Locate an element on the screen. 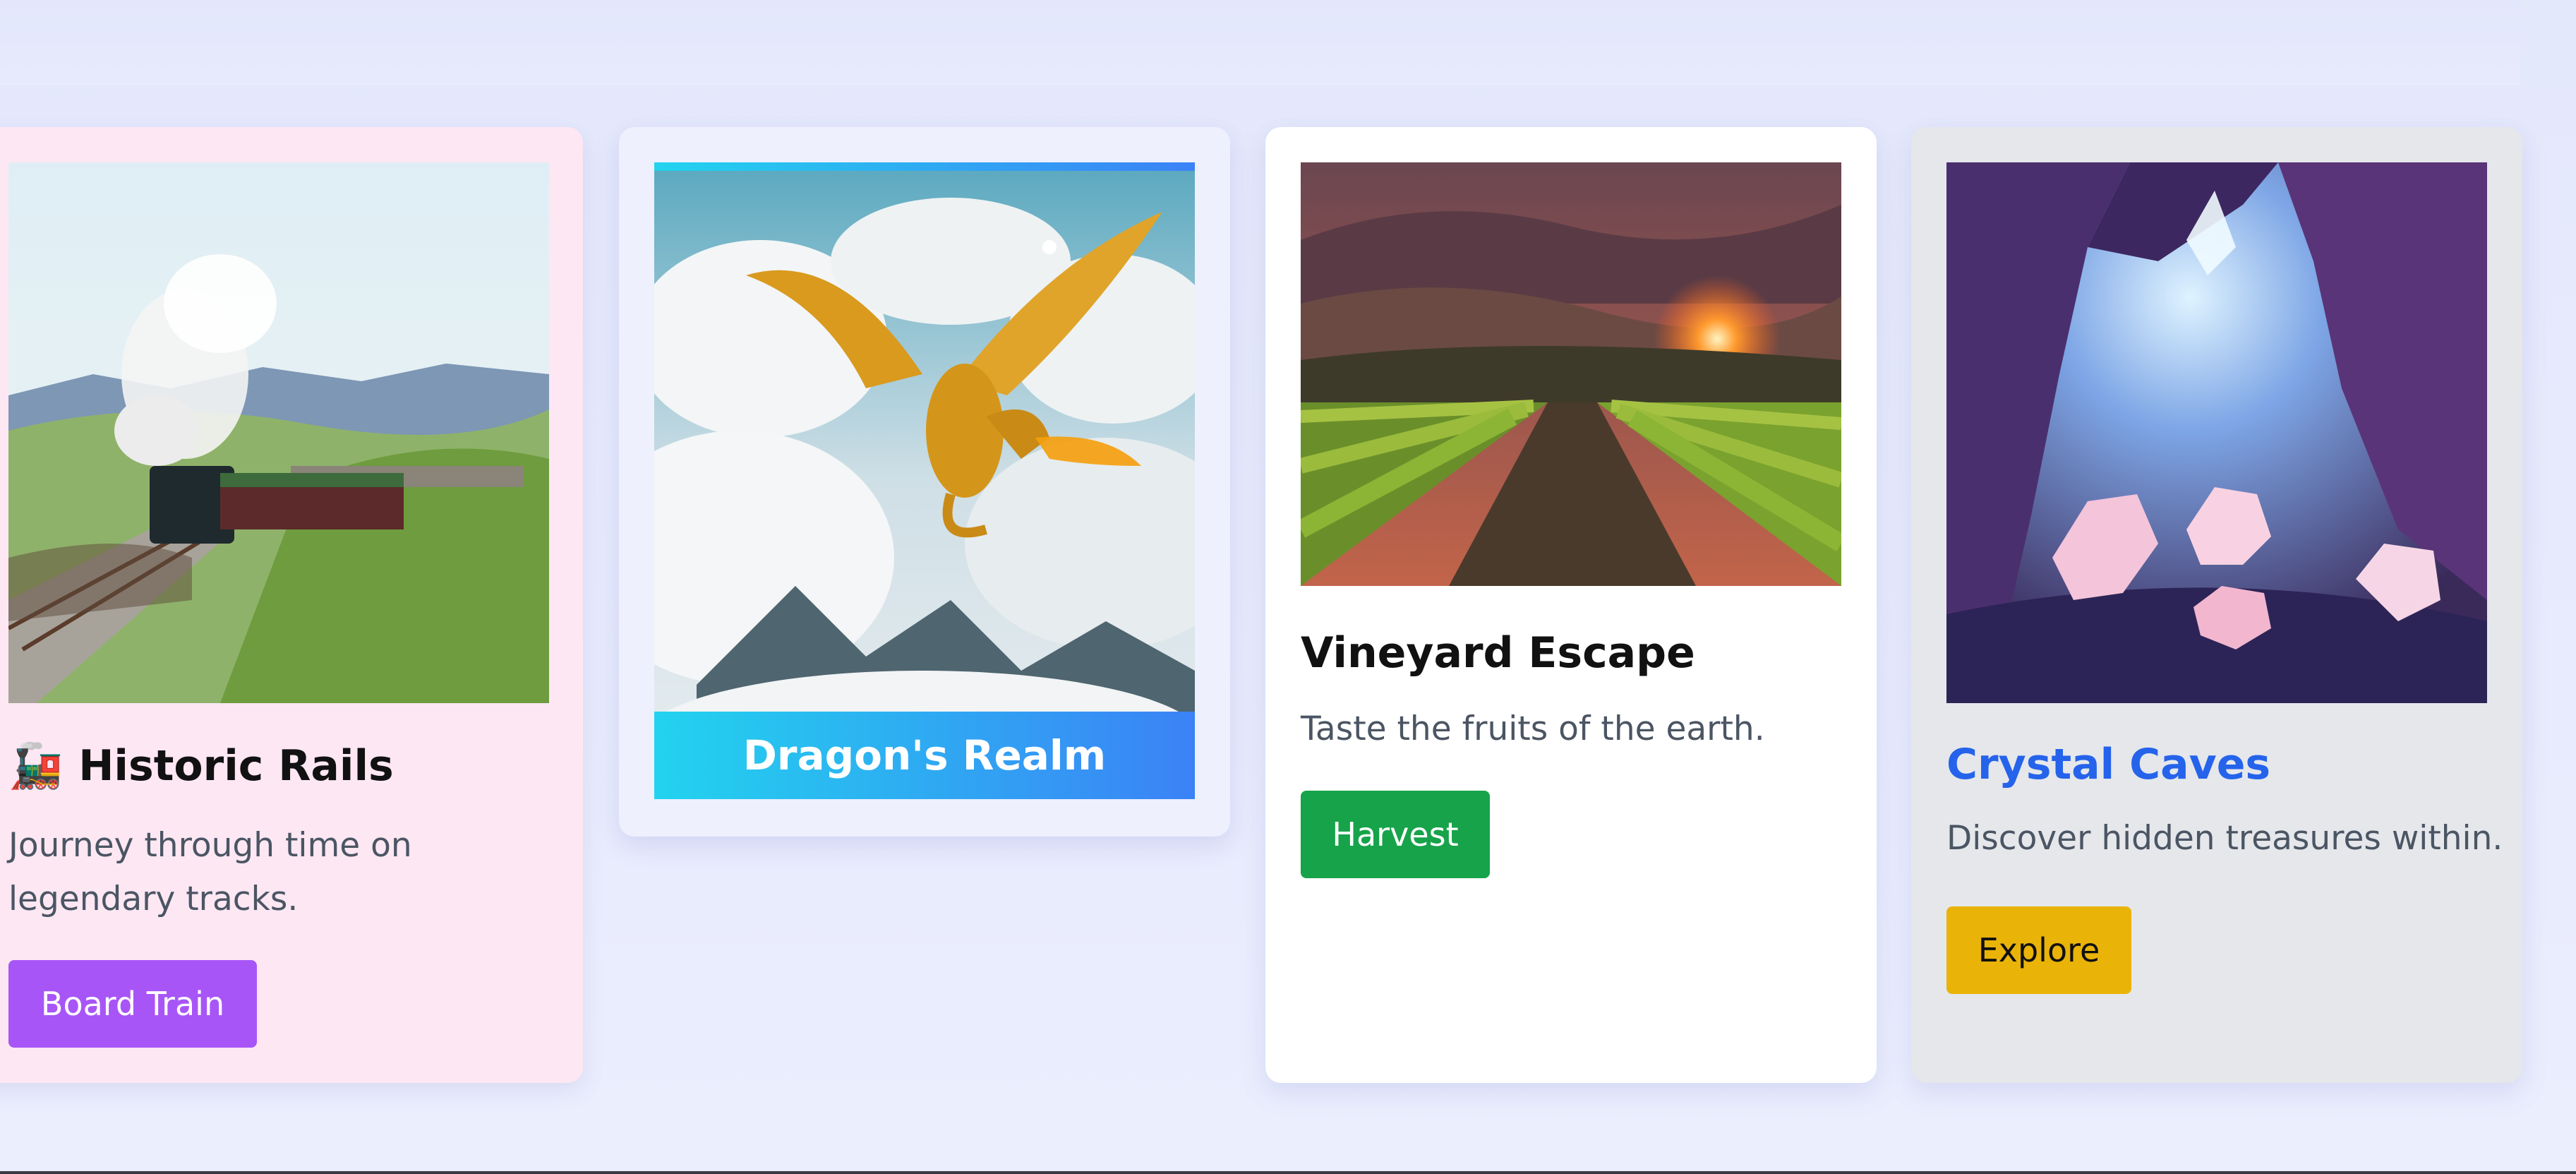 This screenshot has height=1174, width=2576. dragon-image is located at coordinates (924, 480).